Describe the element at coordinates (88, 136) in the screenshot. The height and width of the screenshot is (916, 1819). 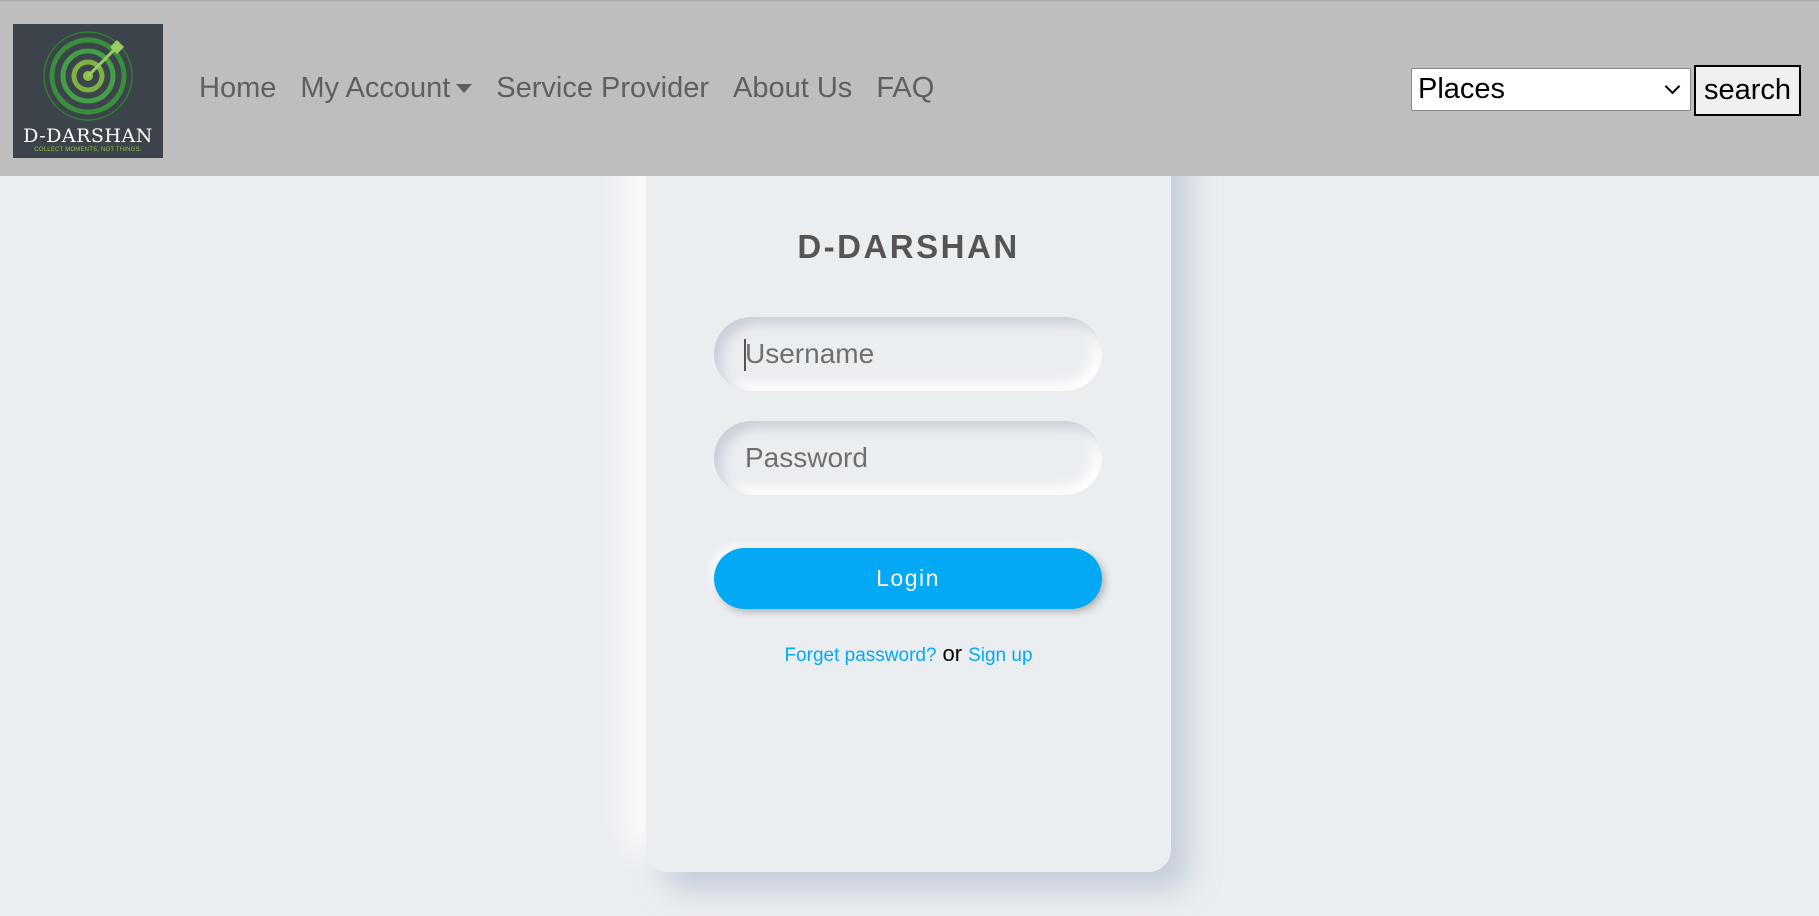
I see `logo-name: D-DARSHAN` at that location.